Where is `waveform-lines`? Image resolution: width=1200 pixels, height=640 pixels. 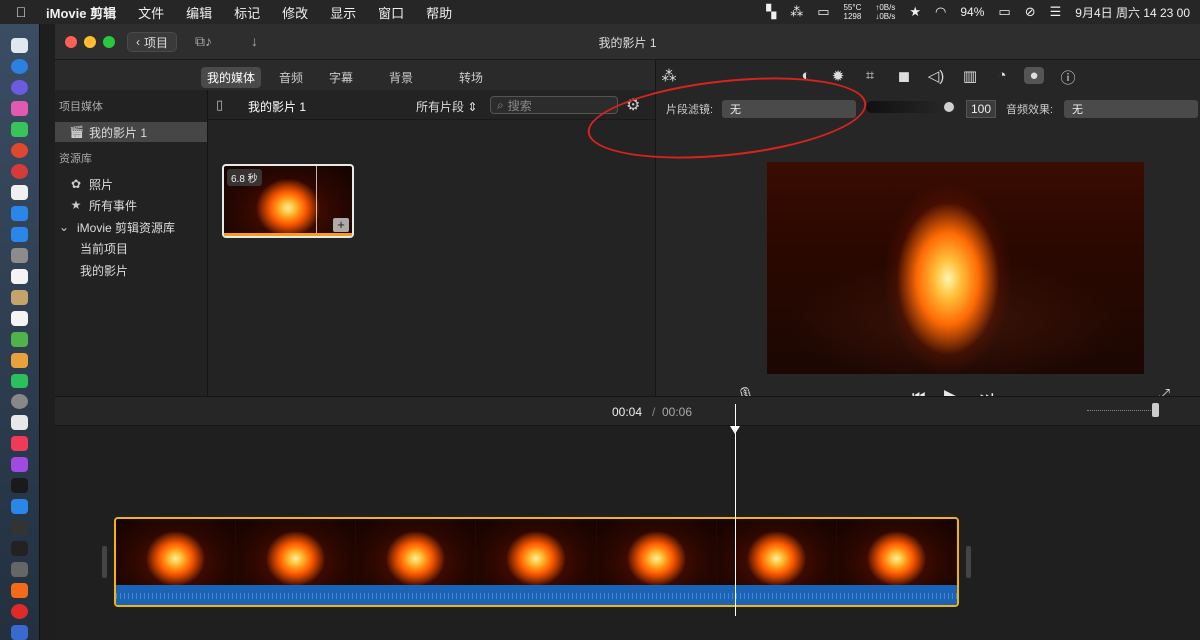
waveform-lines is located at coordinates (536, 596).